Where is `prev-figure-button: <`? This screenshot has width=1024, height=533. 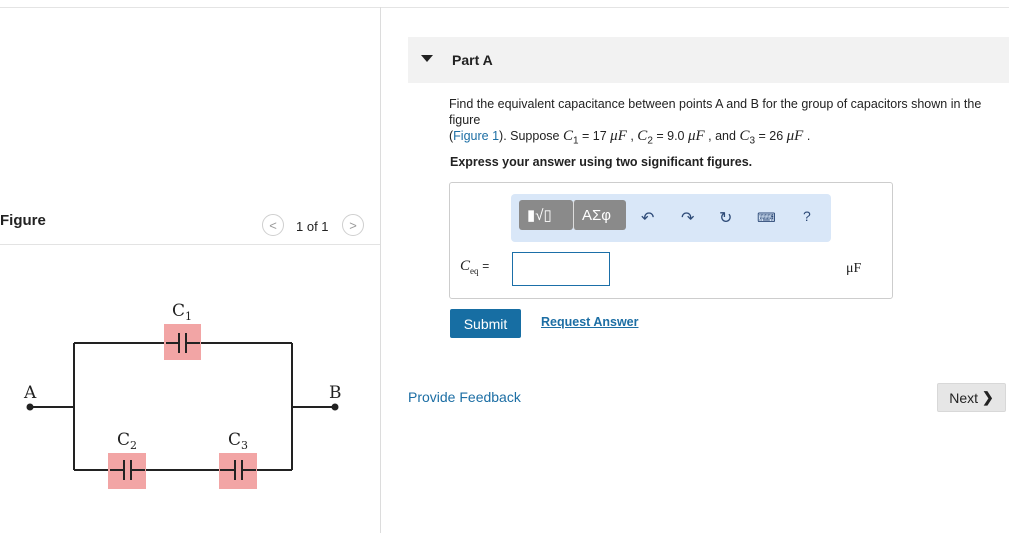
prev-figure-button: < is located at coordinates (273, 225).